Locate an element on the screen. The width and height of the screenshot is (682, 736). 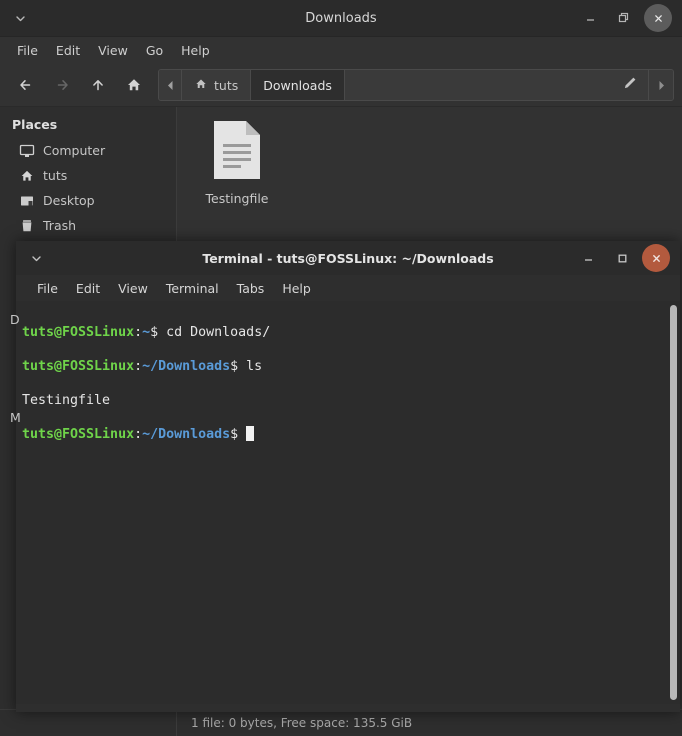
document-icon is located at coordinates (237, 152).